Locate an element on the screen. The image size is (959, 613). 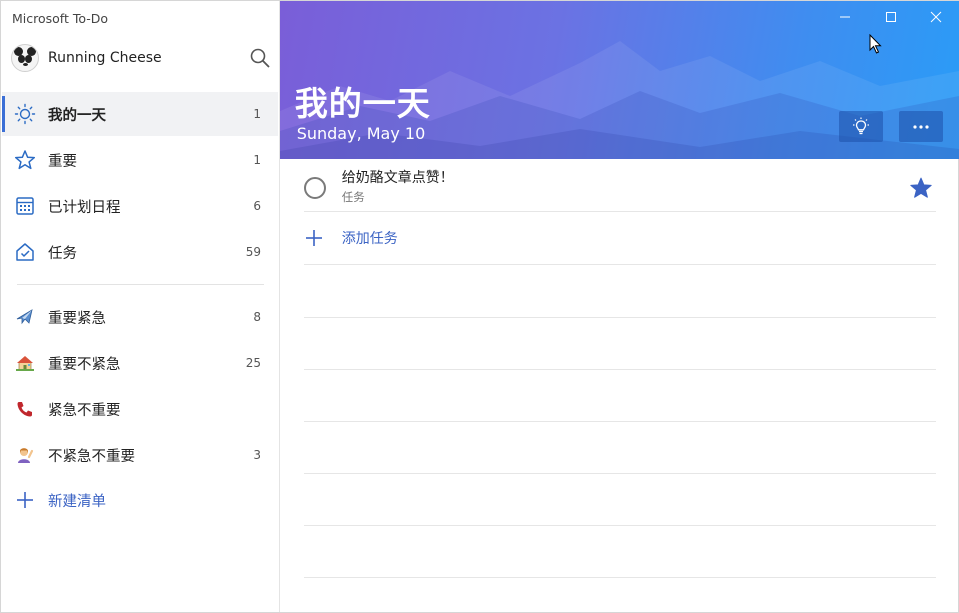
sidebar-item-label: 已计划日程 is located at coordinates (84, 207).